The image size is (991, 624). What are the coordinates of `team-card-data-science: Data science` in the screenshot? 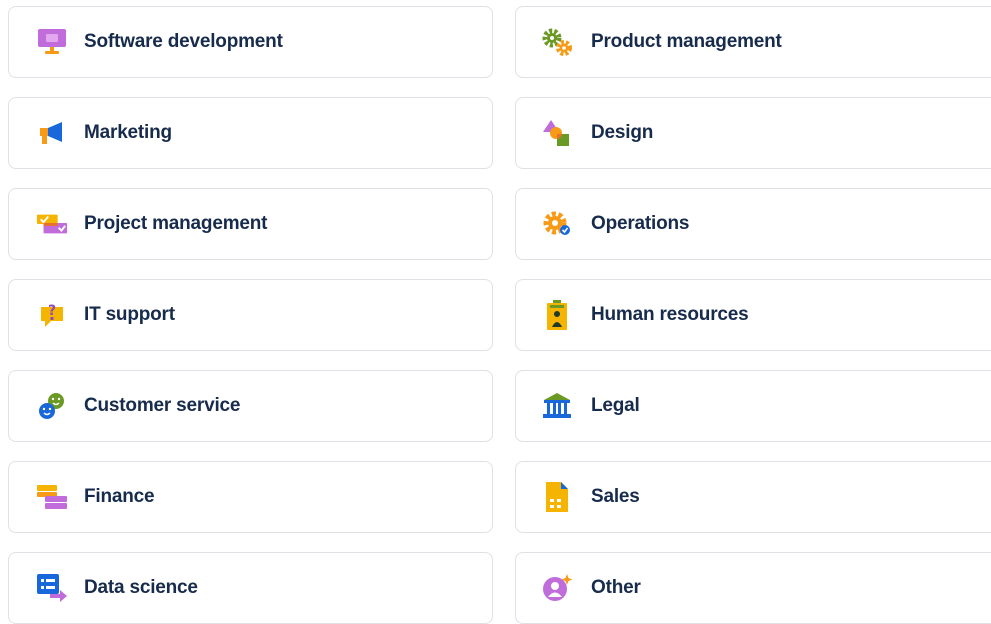 It's located at (250, 588).